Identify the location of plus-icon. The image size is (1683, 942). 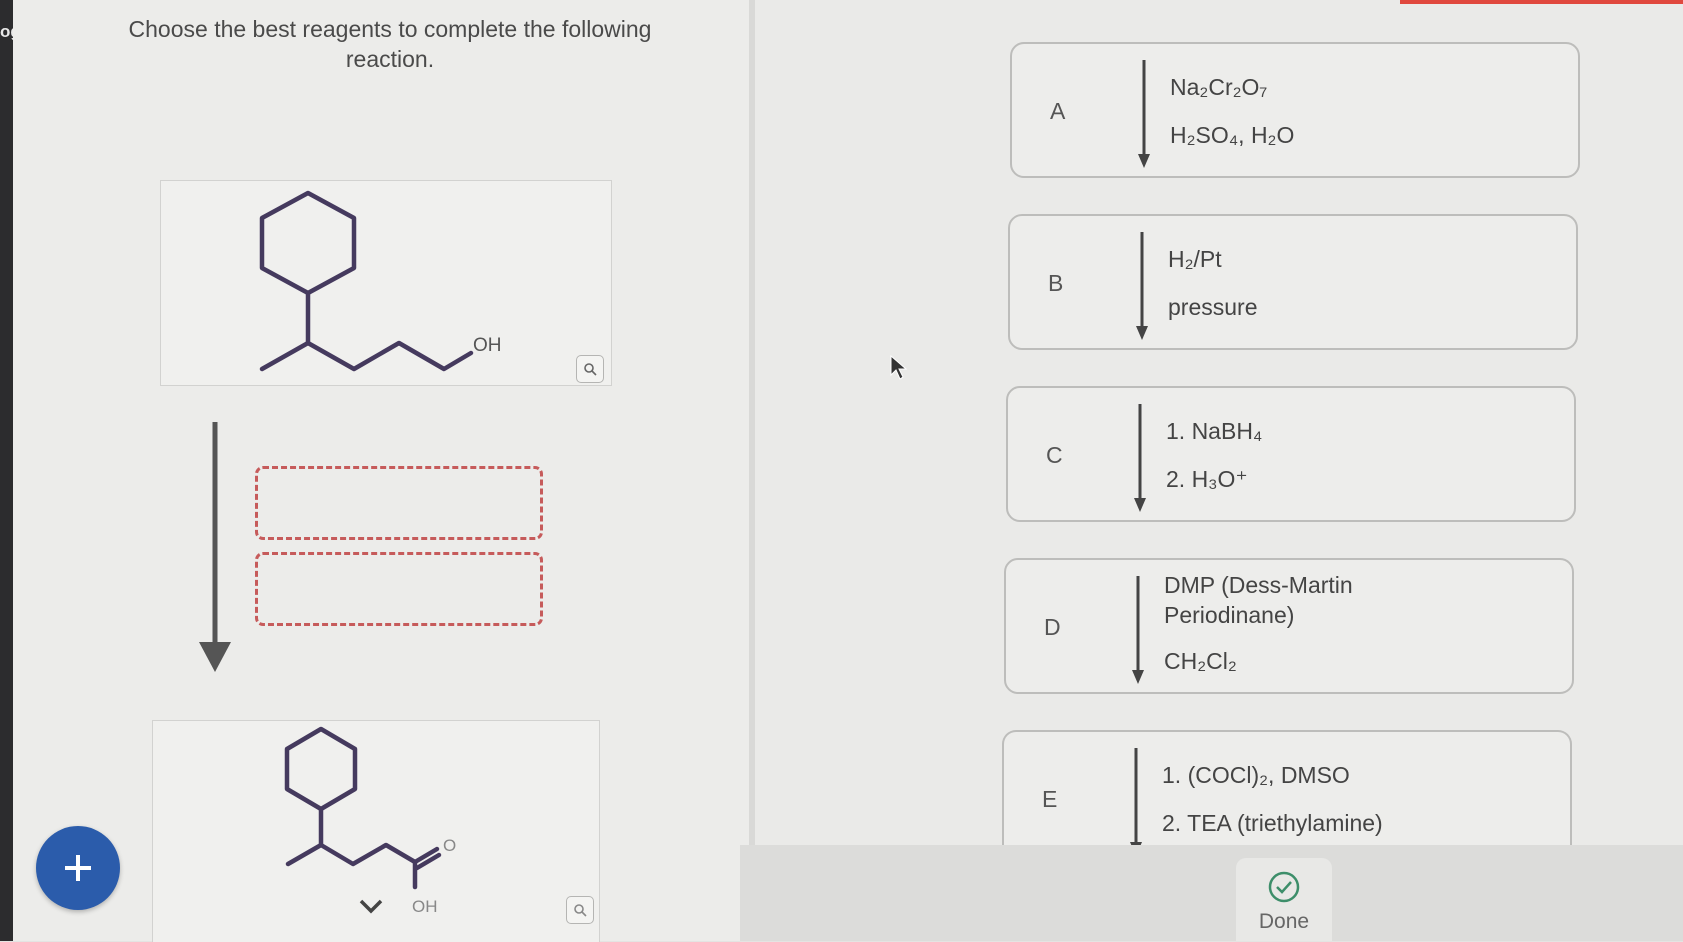
(78, 868).